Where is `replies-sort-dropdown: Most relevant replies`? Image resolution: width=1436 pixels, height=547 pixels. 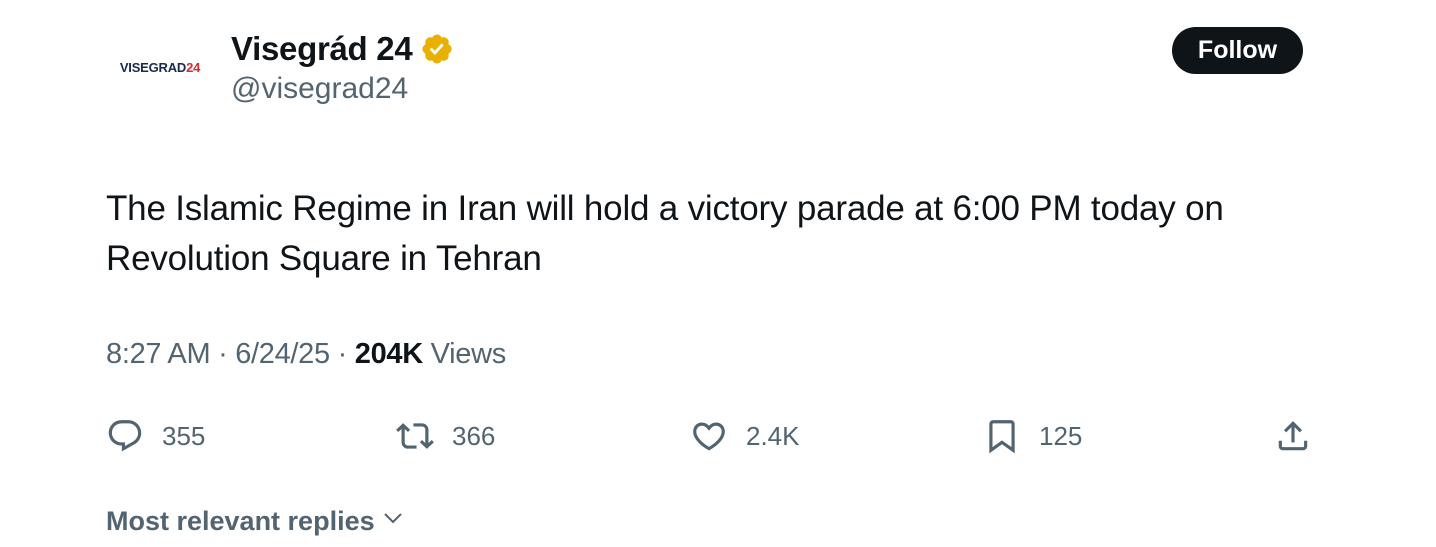 replies-sort-dropdown: Most relevant replies is located at coordinates (255, 521).